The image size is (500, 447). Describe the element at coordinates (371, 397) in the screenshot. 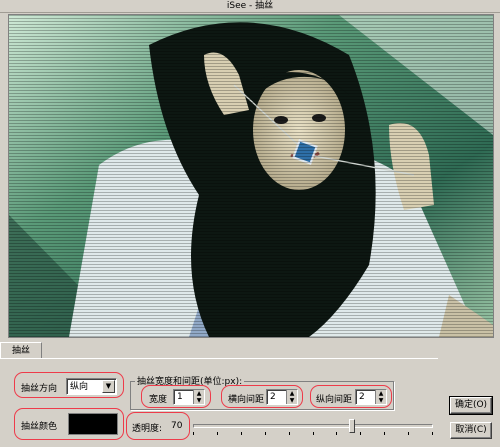

I see `v-spacing-spinner: 2 ▲ ▼` at that location.